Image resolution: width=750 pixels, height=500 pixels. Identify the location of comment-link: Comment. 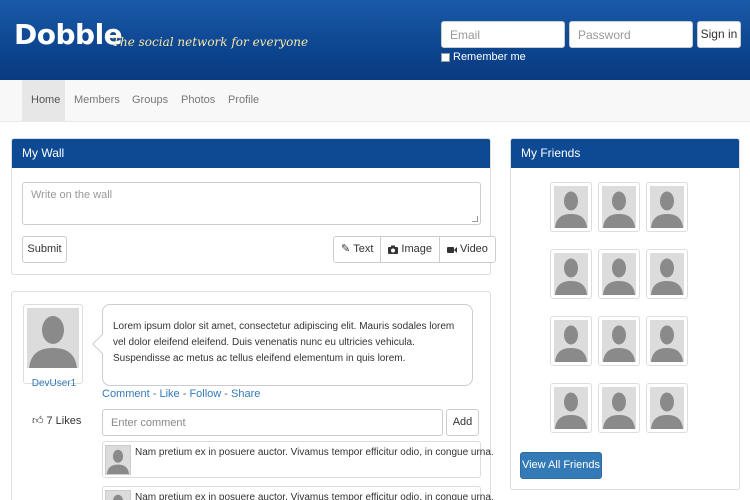
(126, 394).